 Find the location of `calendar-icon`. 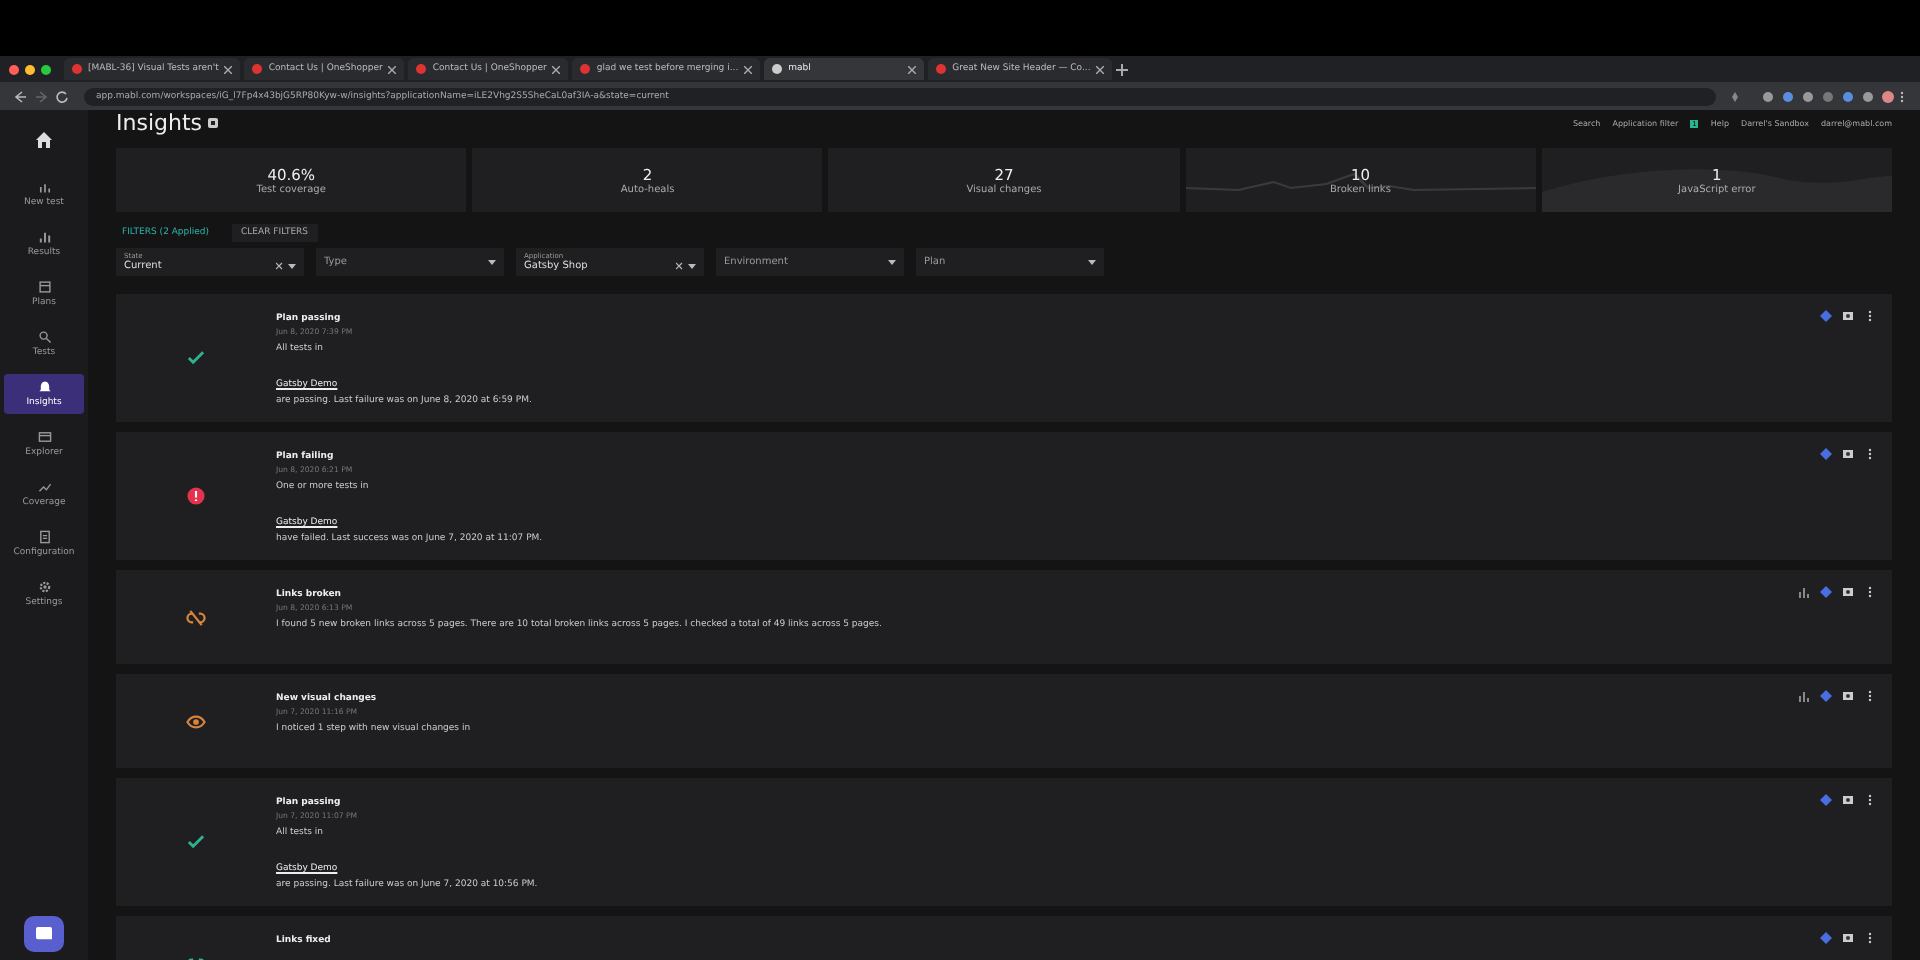

calendar-icon is located at coordinates (44, 287).